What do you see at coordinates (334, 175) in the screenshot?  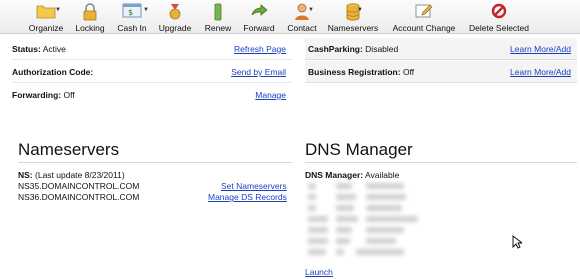 I see `dns-manager-label: DNS Manager:` at bounding box center [334, 175].